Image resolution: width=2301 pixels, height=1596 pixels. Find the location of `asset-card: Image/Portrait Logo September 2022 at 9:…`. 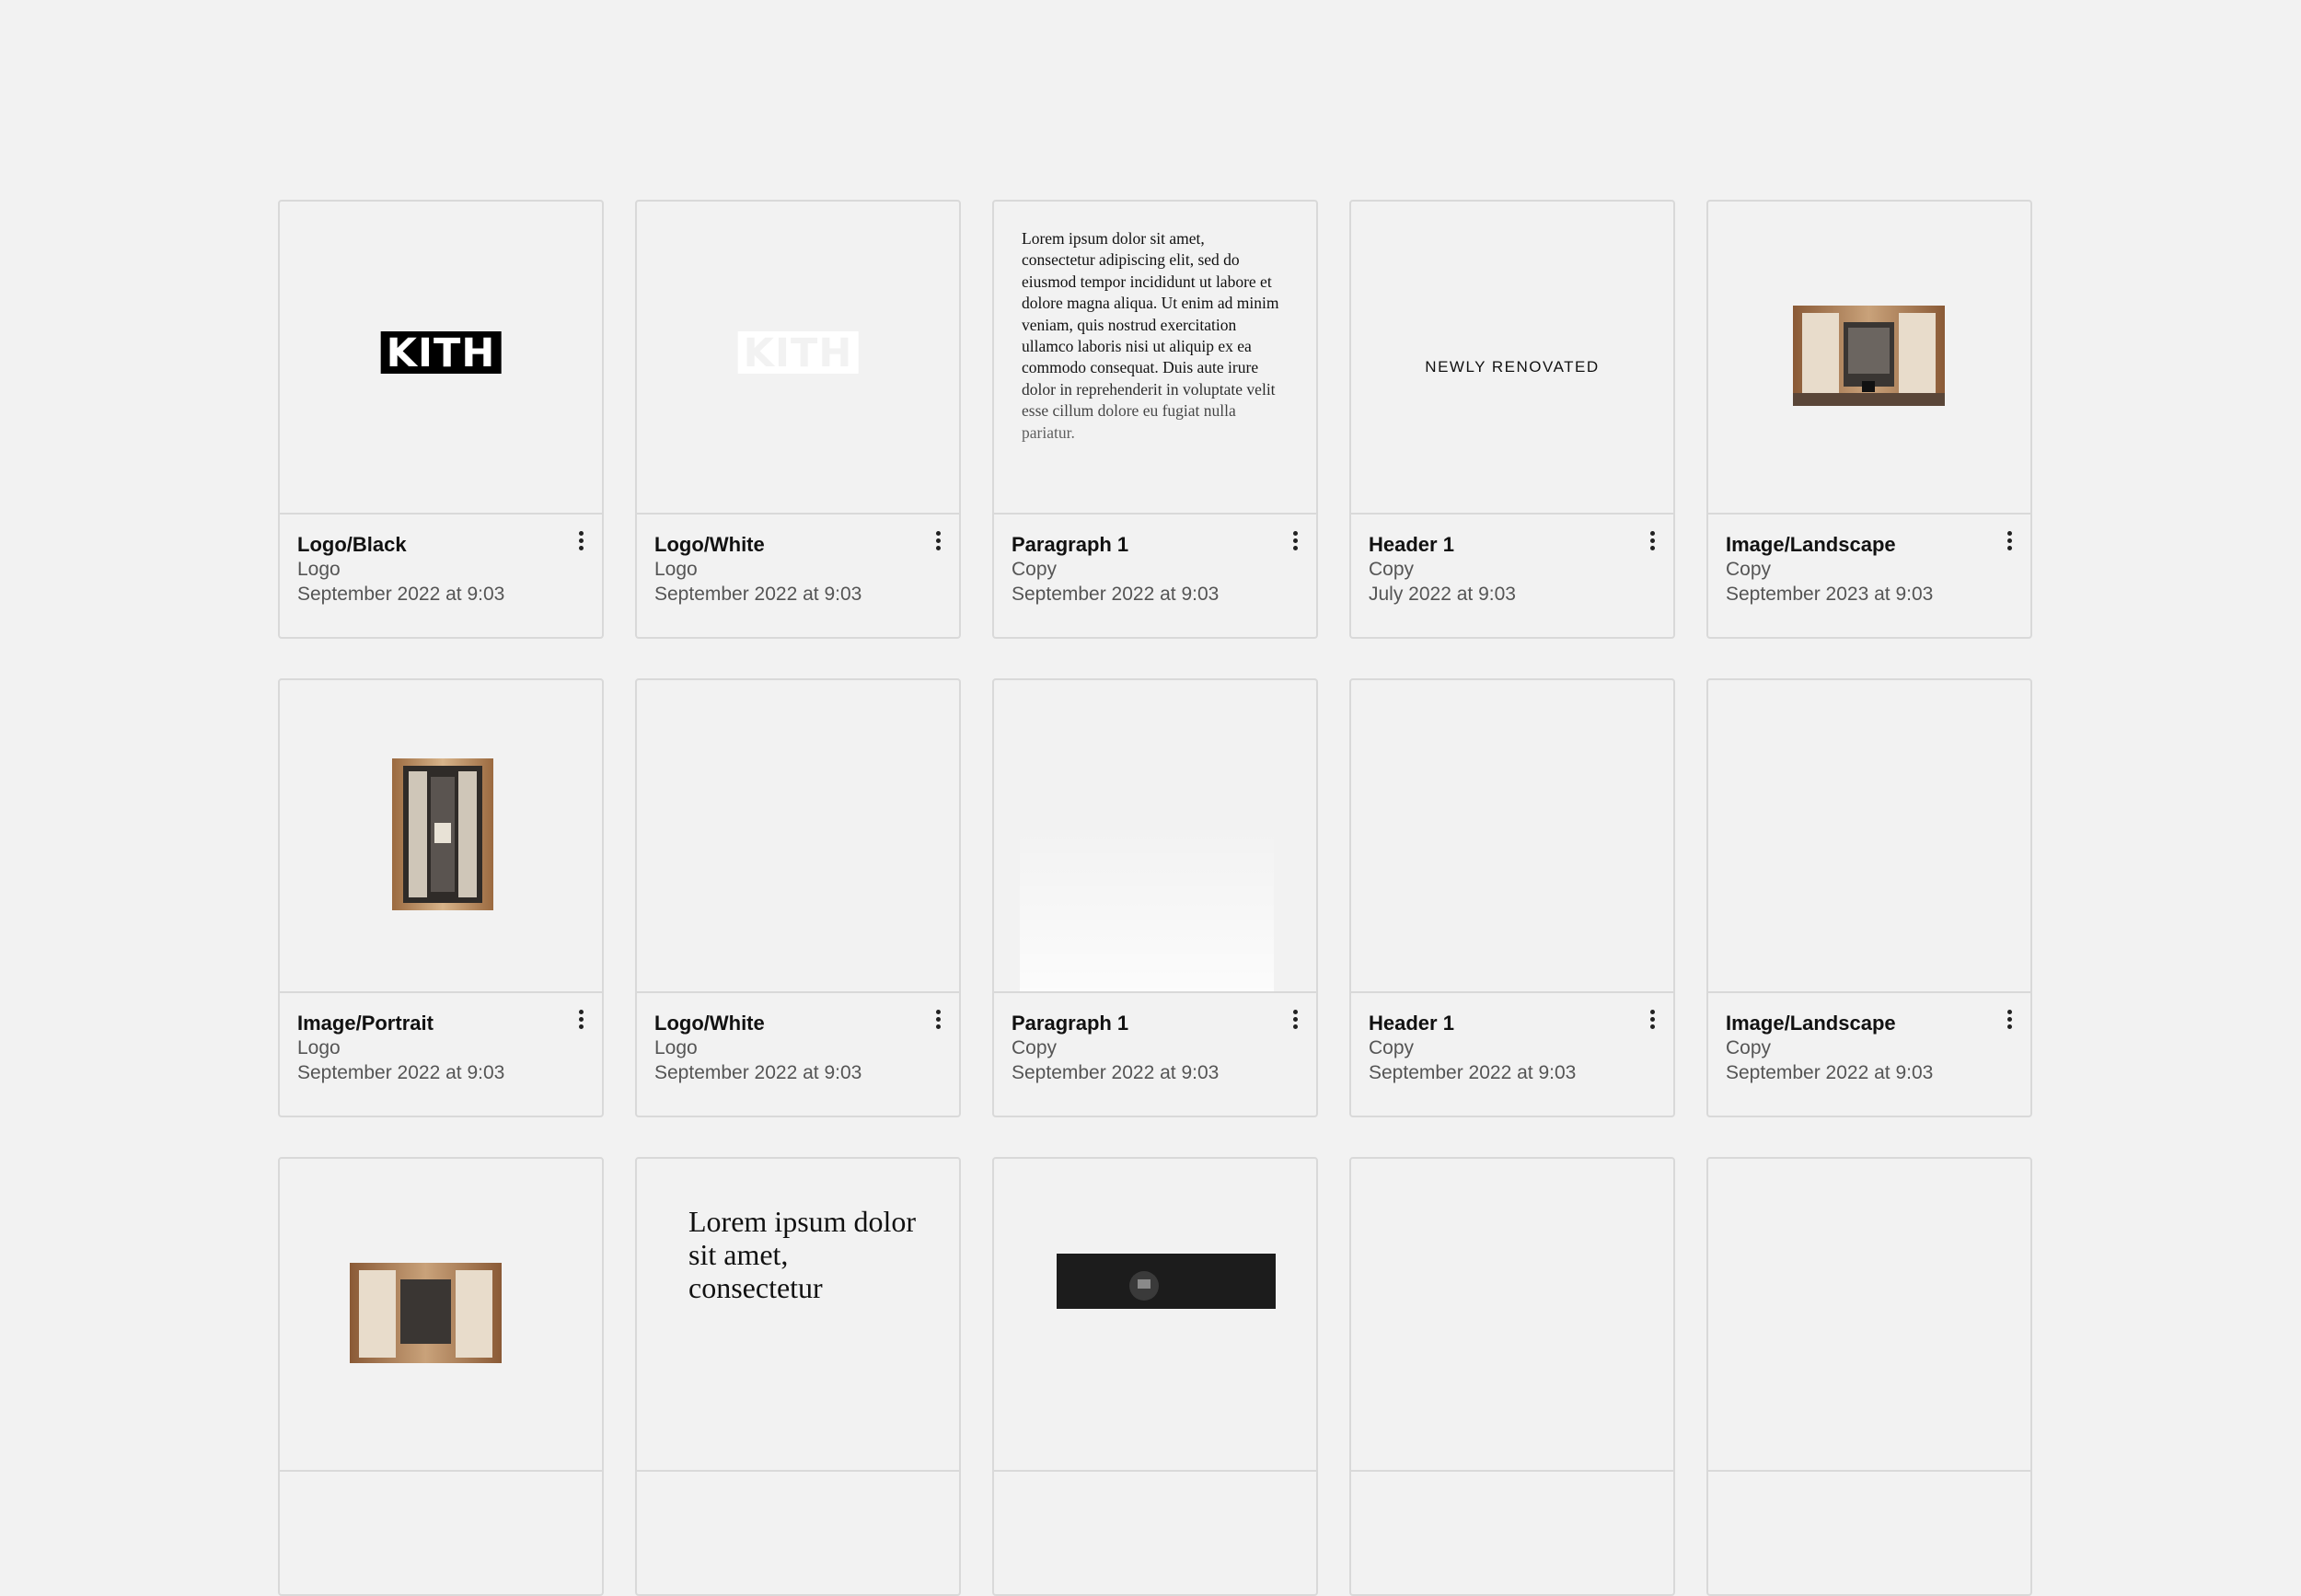

asset-card: Image/Portrait Logo September 2022 at 9:… is located at coordinates (441, 898).